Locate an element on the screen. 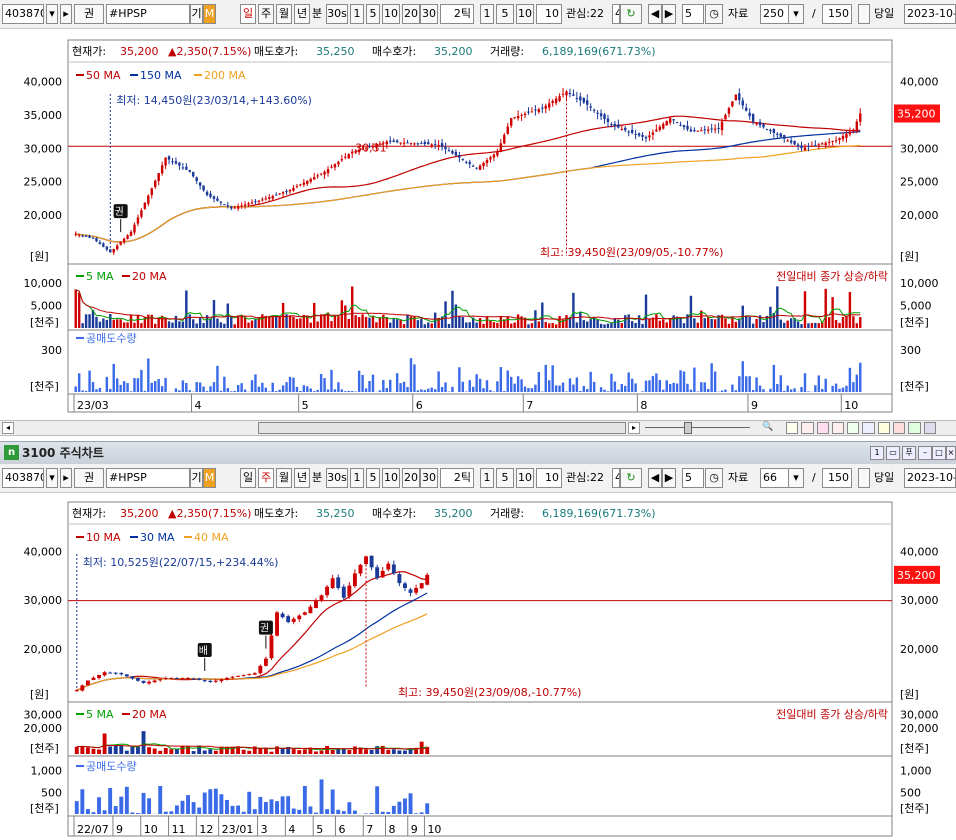 This screenshot has width=956, height=840. period-week: 주 is located at coordinates (266, 478).